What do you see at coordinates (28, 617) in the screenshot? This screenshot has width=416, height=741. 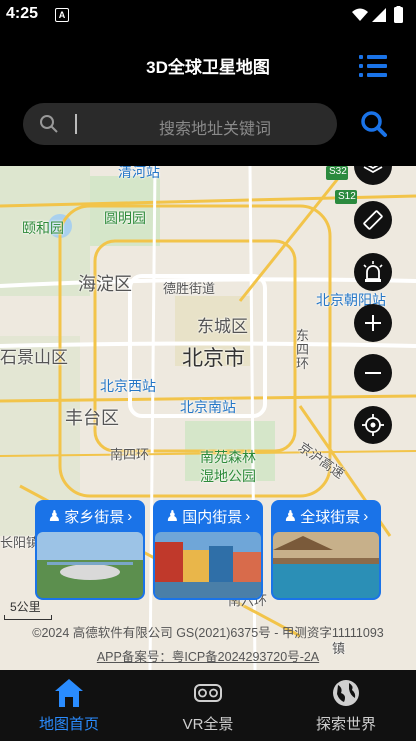 I see `map-scale-bar` at bounding box center [28, 617].